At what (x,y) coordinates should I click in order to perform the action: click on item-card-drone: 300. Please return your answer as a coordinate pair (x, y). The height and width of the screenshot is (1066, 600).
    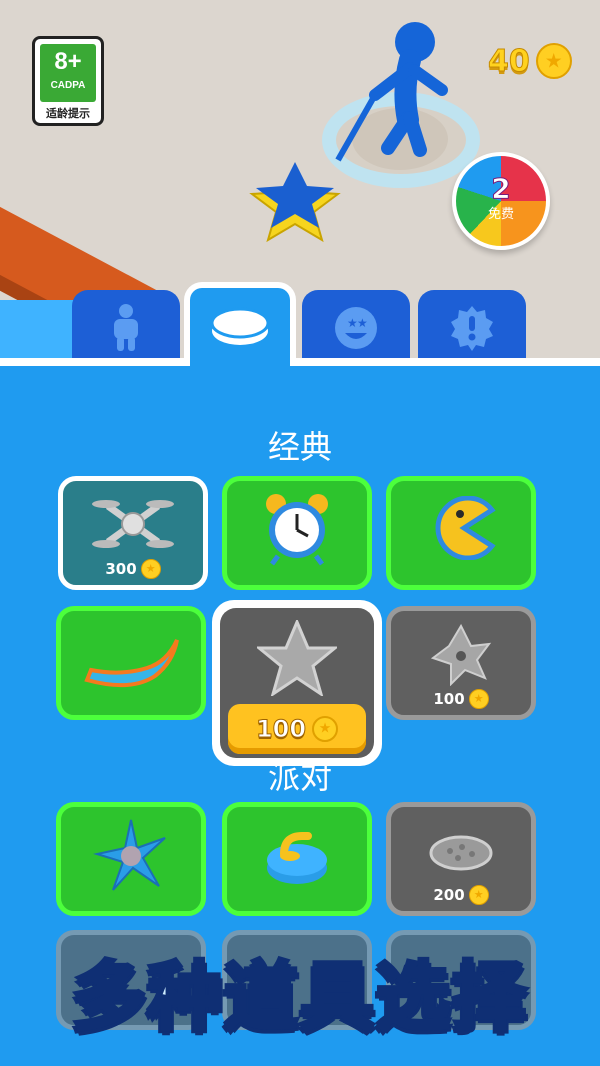
    Looking at the image, I should click on (133, 533).